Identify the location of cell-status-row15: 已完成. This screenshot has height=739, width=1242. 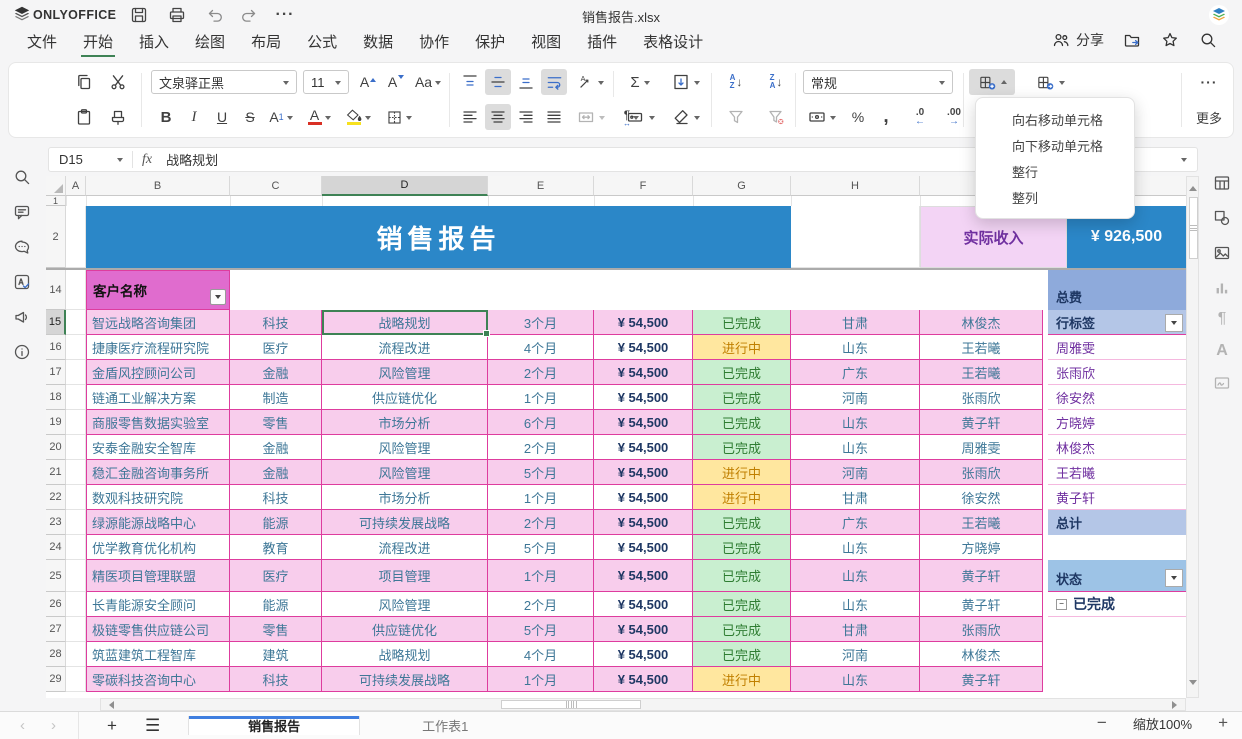
(742, 322).